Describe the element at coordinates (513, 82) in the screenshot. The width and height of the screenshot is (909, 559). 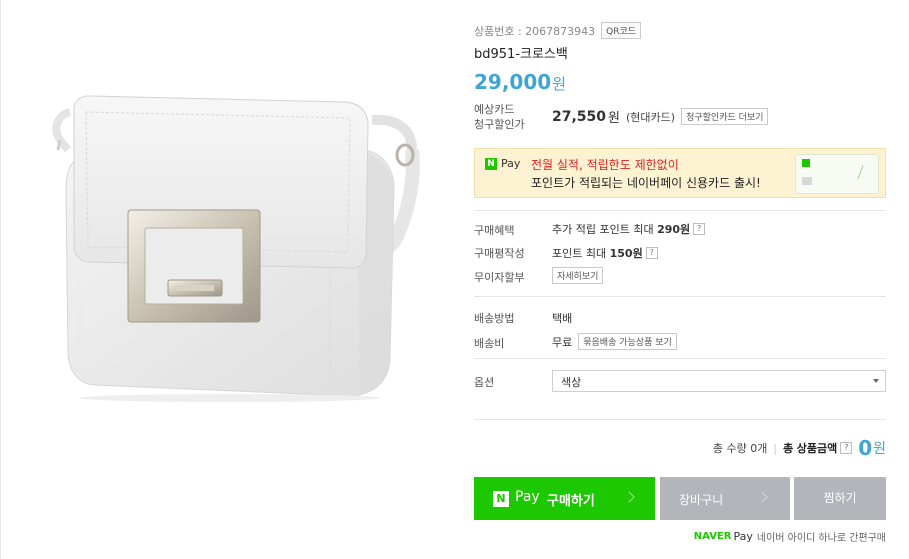
I see `price-amount: 29,000` at that location.